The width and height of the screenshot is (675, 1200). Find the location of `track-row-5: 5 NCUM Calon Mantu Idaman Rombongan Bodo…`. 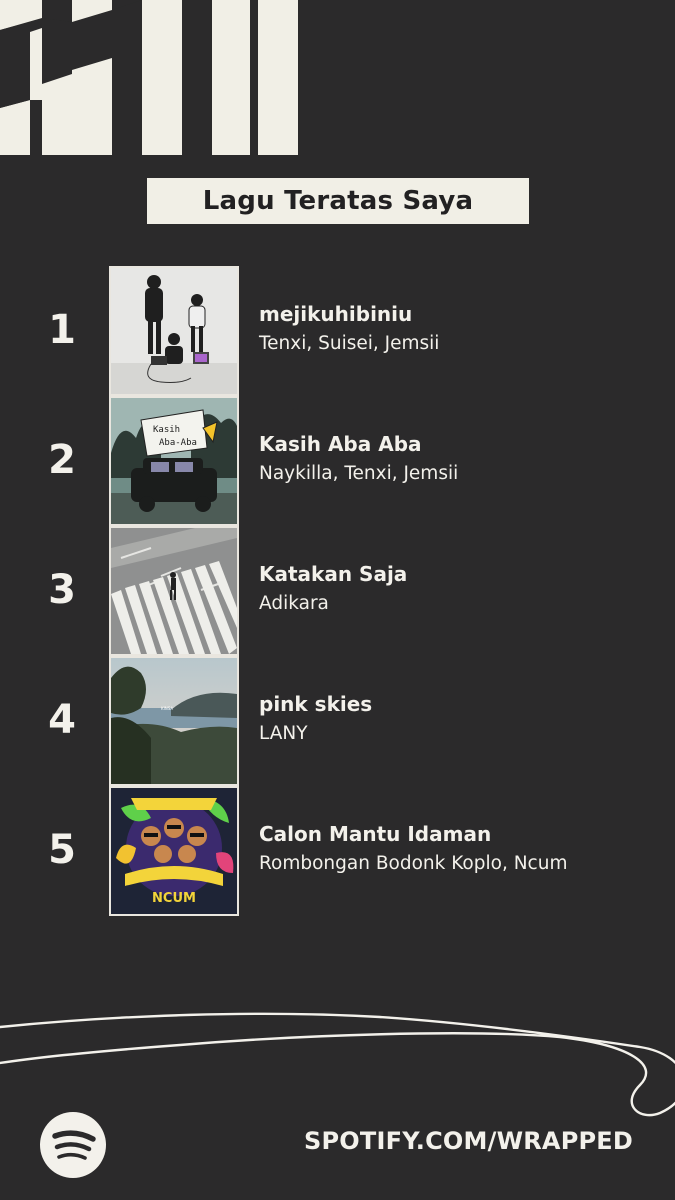

track-row-5: 5 NCUM Calon Mantu Idaman Rombongan Bodo… is located at coordinates (337, 851).